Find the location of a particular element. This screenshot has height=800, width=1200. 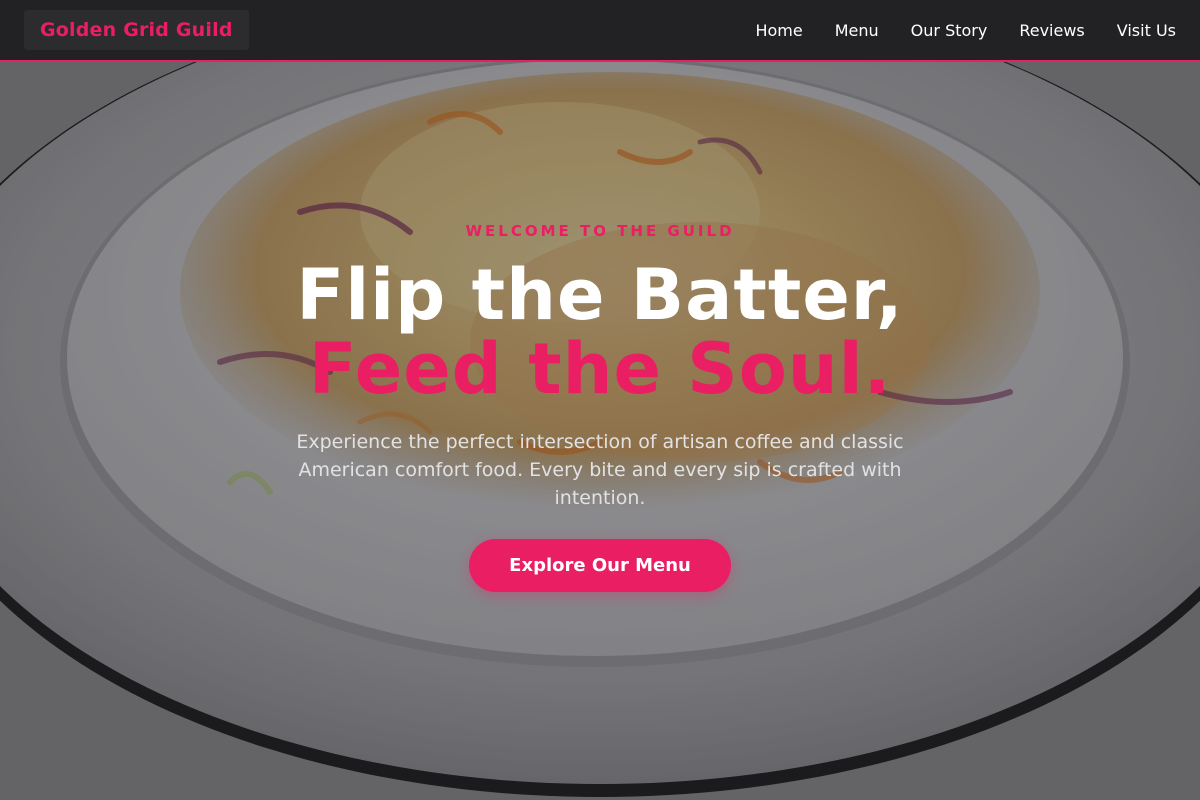

brand-logo: Golden Grid Guild is located at coordinates (136, 30).